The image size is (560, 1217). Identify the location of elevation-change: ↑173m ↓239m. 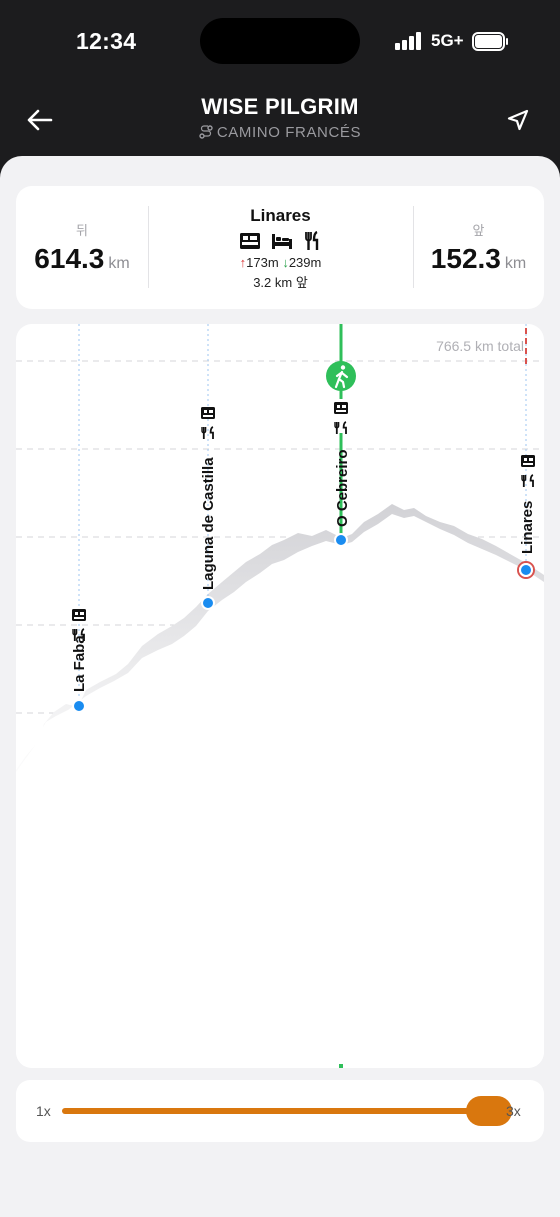
(280, 262).